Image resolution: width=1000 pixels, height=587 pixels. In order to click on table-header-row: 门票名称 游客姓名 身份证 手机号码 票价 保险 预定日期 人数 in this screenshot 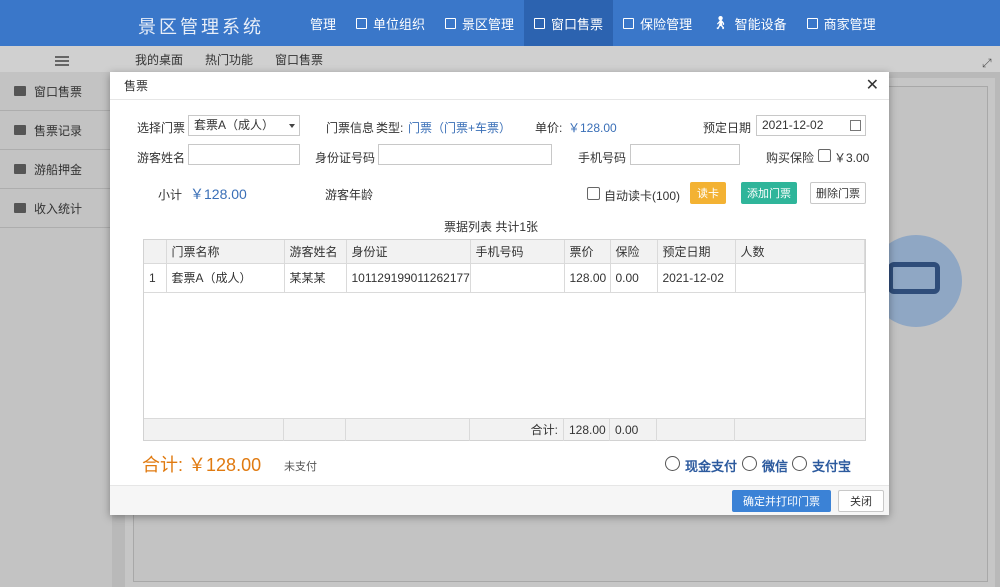, I will do `click(504, 252)`.